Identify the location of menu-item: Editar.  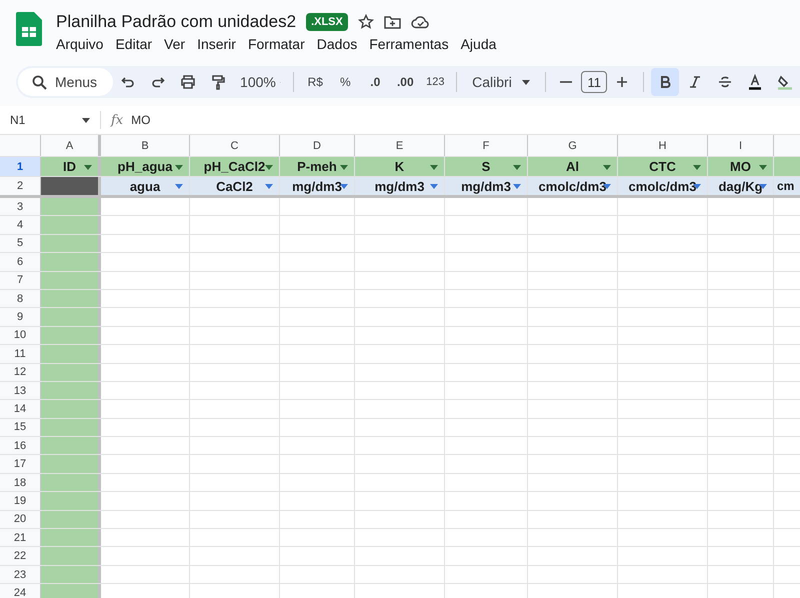
(133, 44).